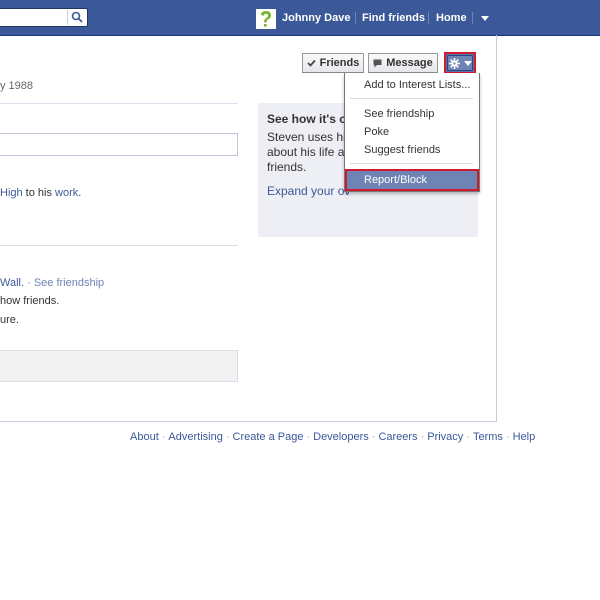 This screenshot has height=600, width=600. What do you see at coordinates (67, 17) in the screenshot?
I see `search-divider` at bounding box center [67, 17].